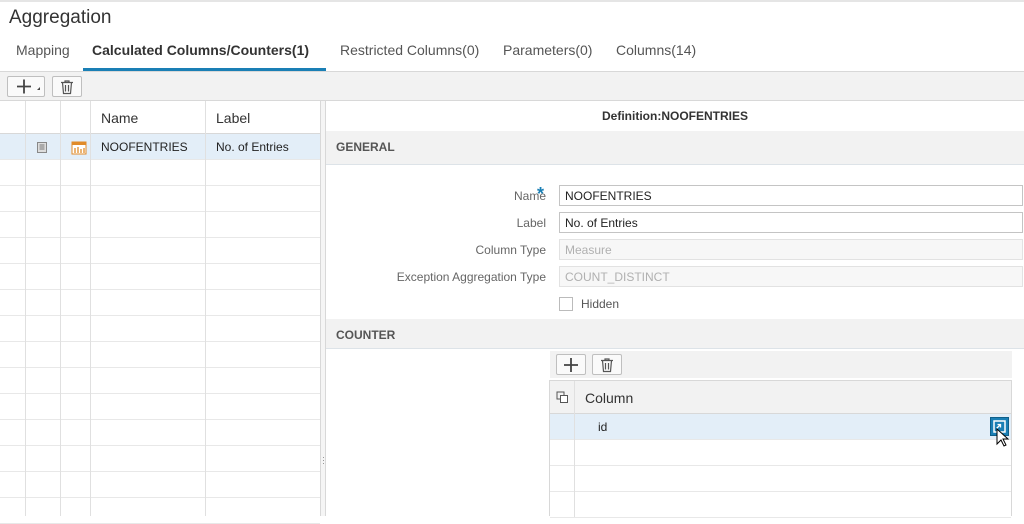  I want to click on delete-counter-button, so click(607, 364).